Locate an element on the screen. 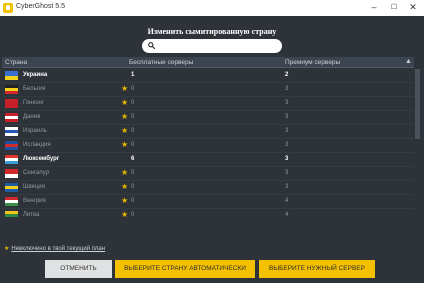 The width and height of the screenshot is (424, 283). scrollbar is located at coordinates (417, 143).